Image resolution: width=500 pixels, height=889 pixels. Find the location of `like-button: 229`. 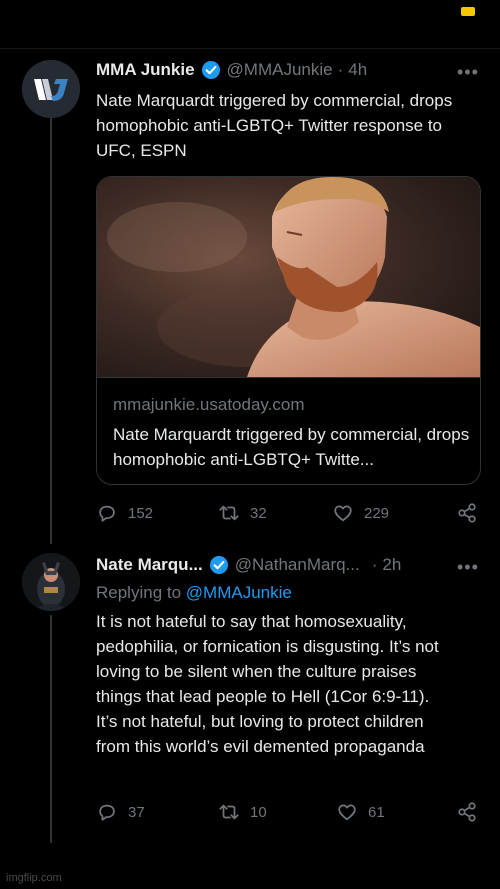

like-button: 229 is located at coordinates (360, 513).